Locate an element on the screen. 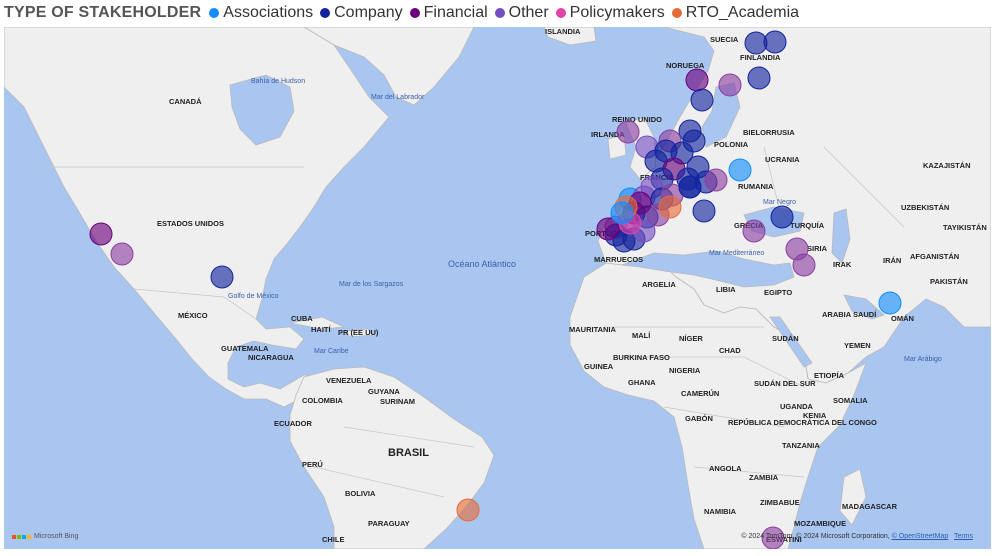 This screenshot has height=556, width=992. legend-item-rto-academia: RTO_Academia is located at coordinates (735, 13).